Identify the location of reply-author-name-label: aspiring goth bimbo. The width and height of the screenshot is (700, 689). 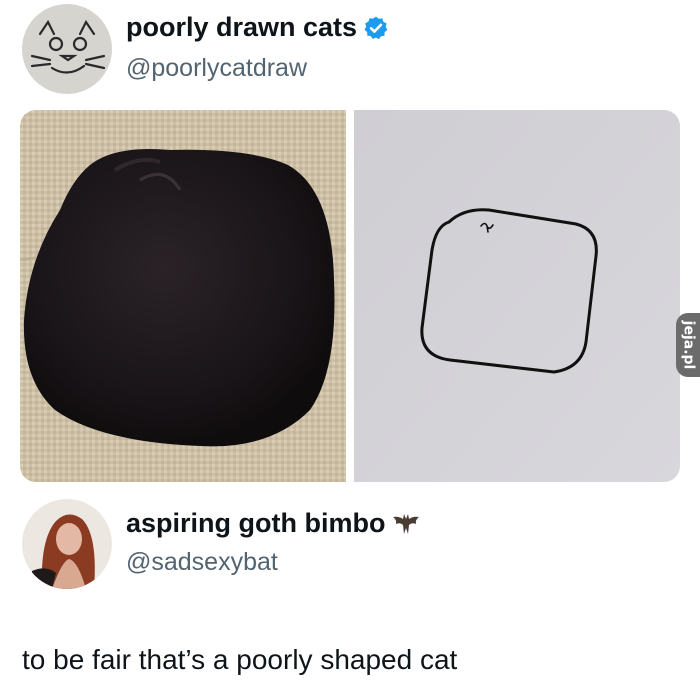
(256, 523).